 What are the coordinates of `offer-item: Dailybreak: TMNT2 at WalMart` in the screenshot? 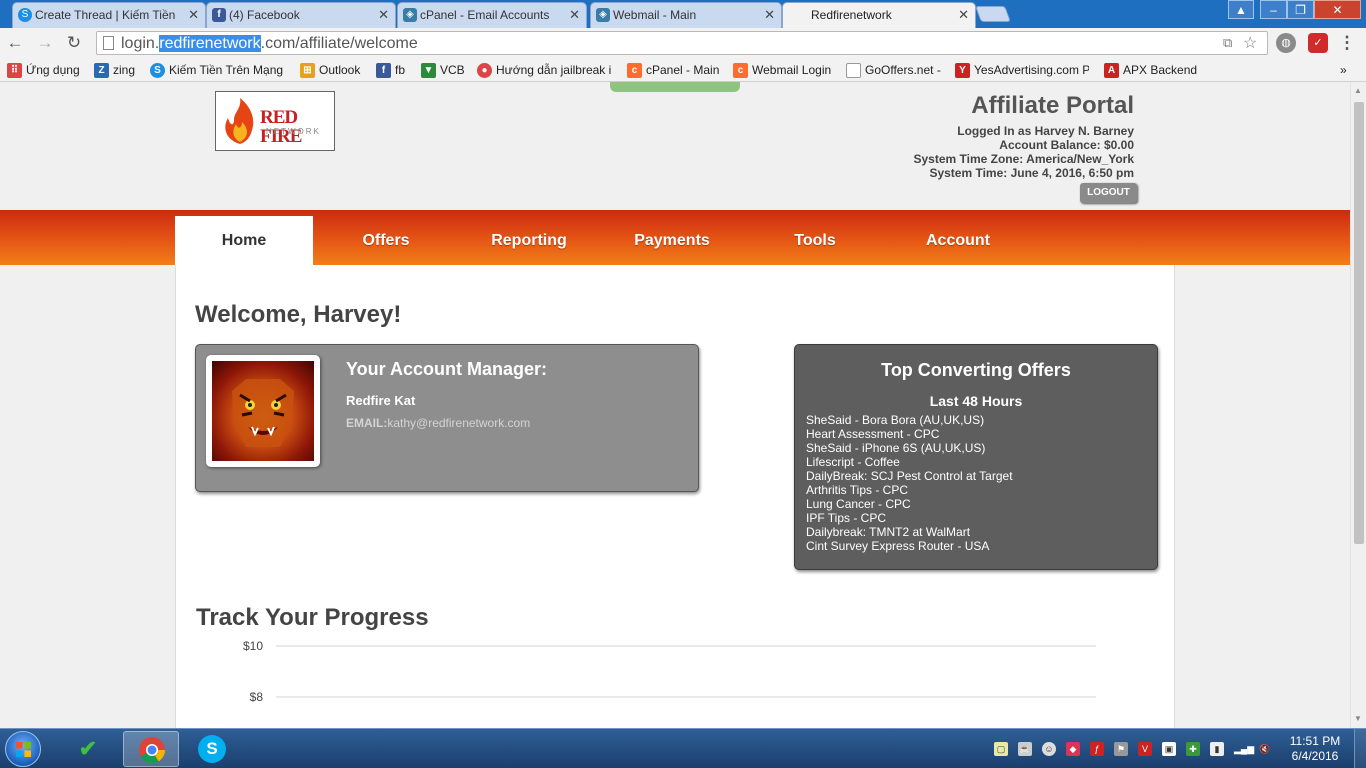 It's located at (909, 532).